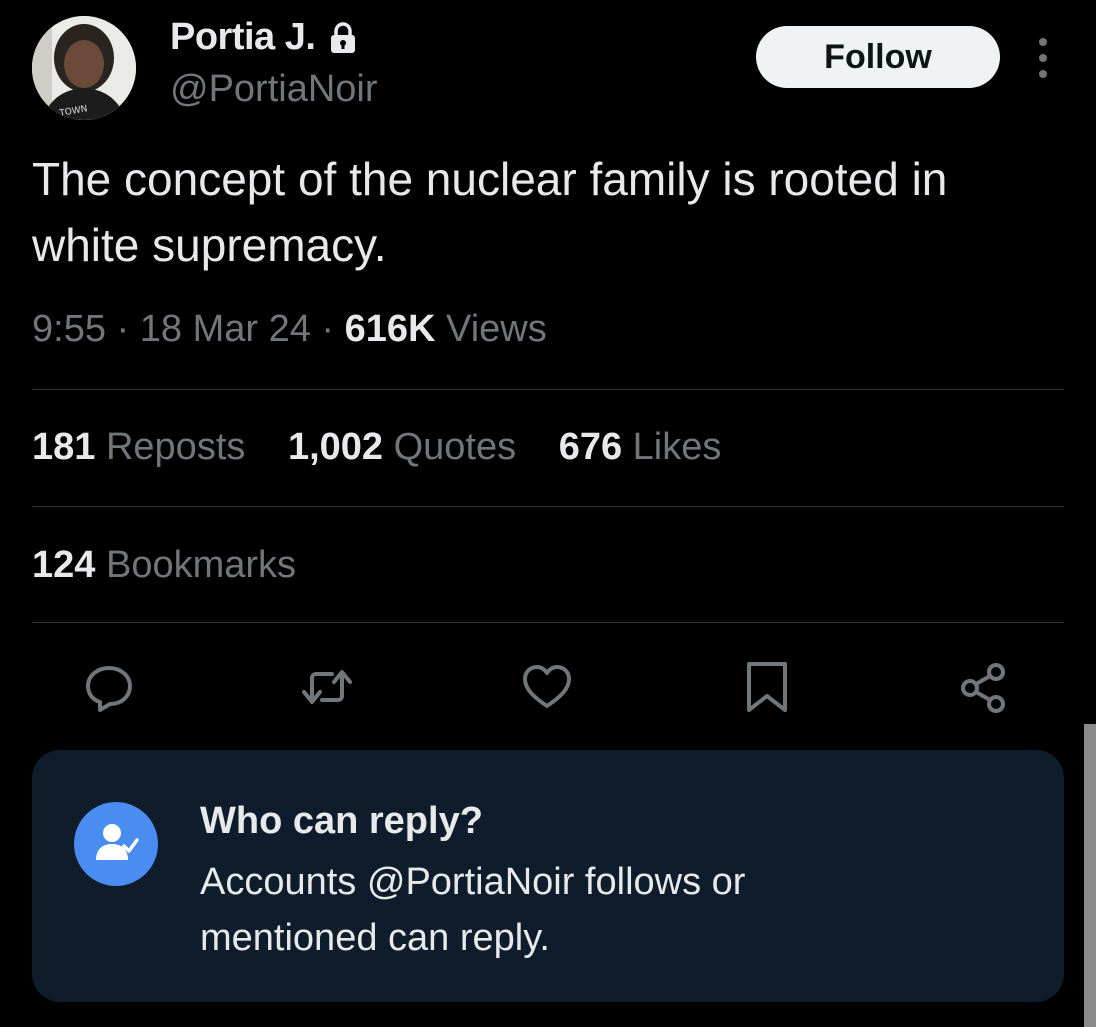 This screenshot has height=1027, width=1096. Describe the element at coordinates (327, 687) in the screenshot. I see `repost-icon` at that location.